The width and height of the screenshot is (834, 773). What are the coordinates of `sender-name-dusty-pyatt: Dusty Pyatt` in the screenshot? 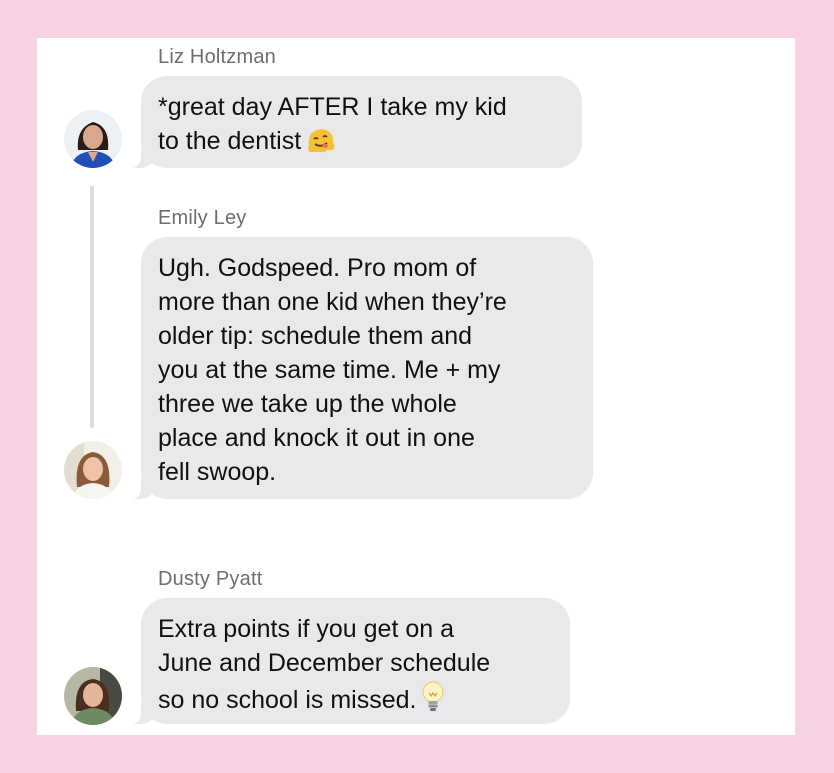 It's located at (210, 579).